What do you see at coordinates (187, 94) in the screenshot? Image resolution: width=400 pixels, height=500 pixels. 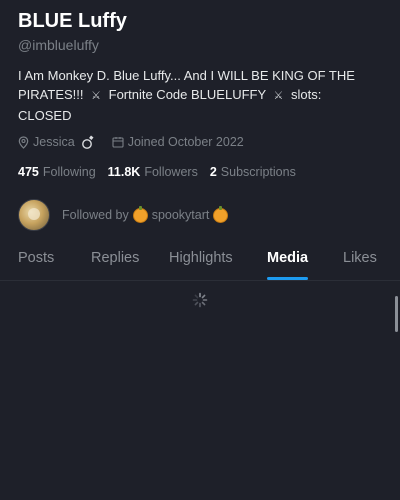 I see `bio-text-part2: Fortnite Code BLUELUFFY` at bounding box center [187, 94].